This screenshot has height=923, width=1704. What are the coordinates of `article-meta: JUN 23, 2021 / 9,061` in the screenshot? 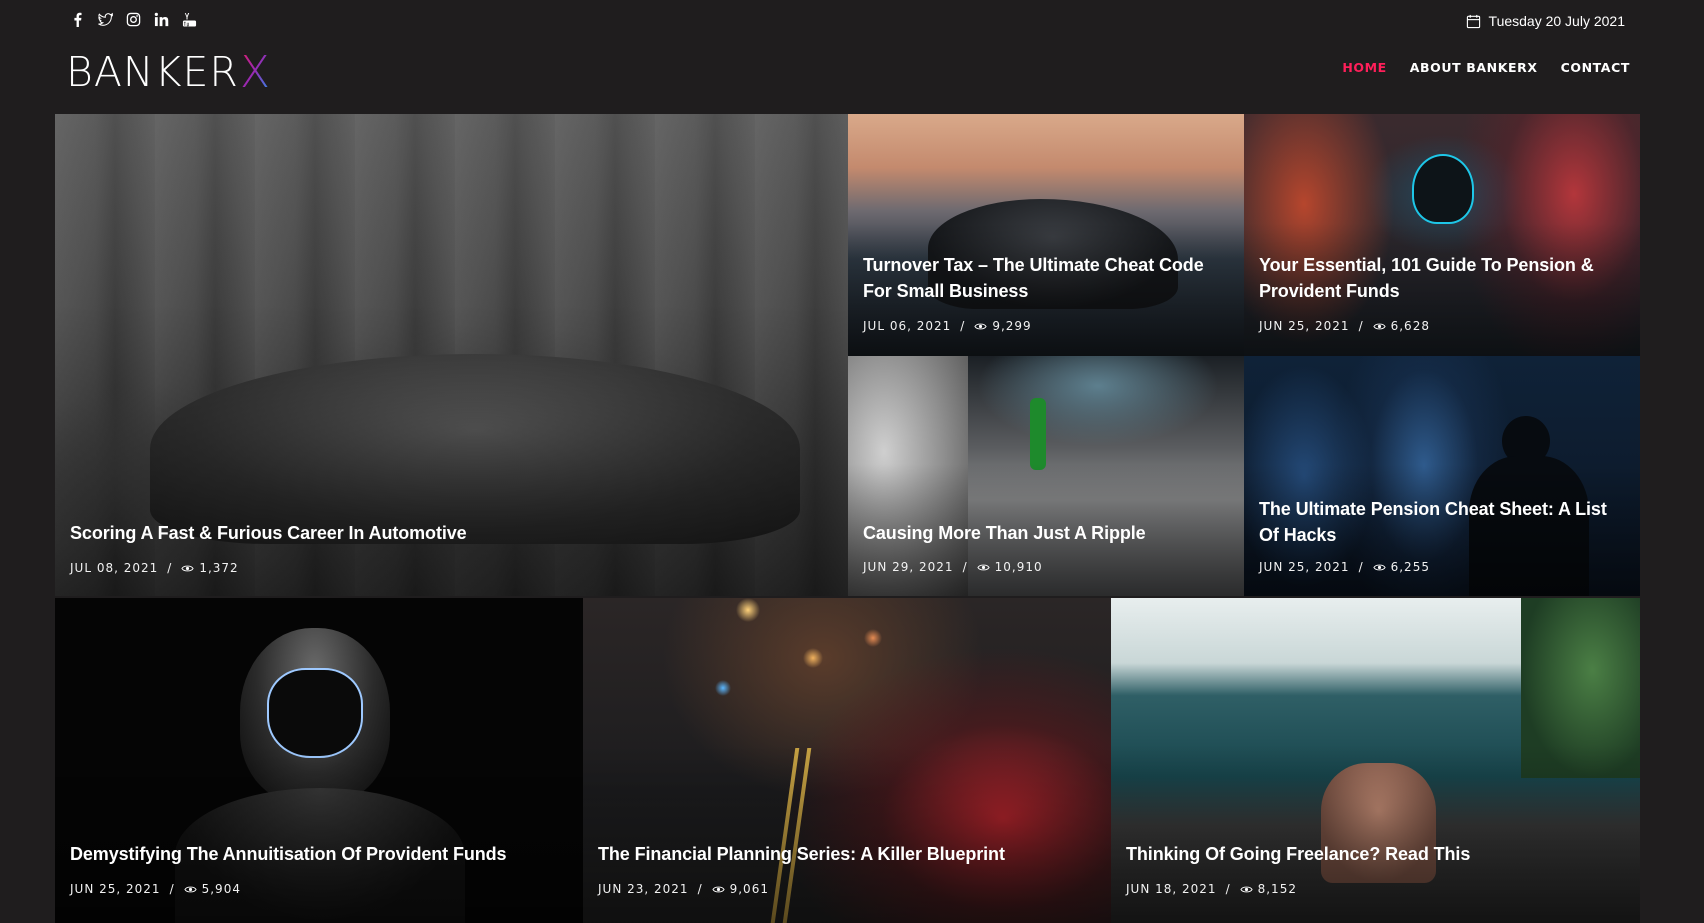 It's located at (683, 889).